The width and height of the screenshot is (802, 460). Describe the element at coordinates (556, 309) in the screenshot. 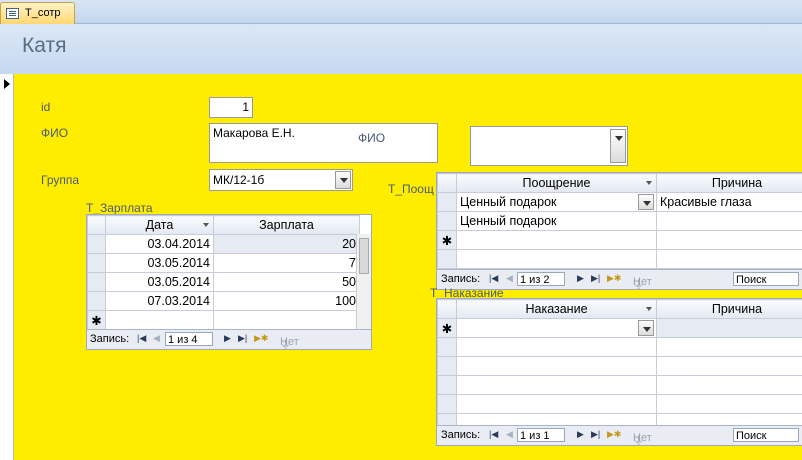

I see `column-header-penalty: Наказание` at that location.